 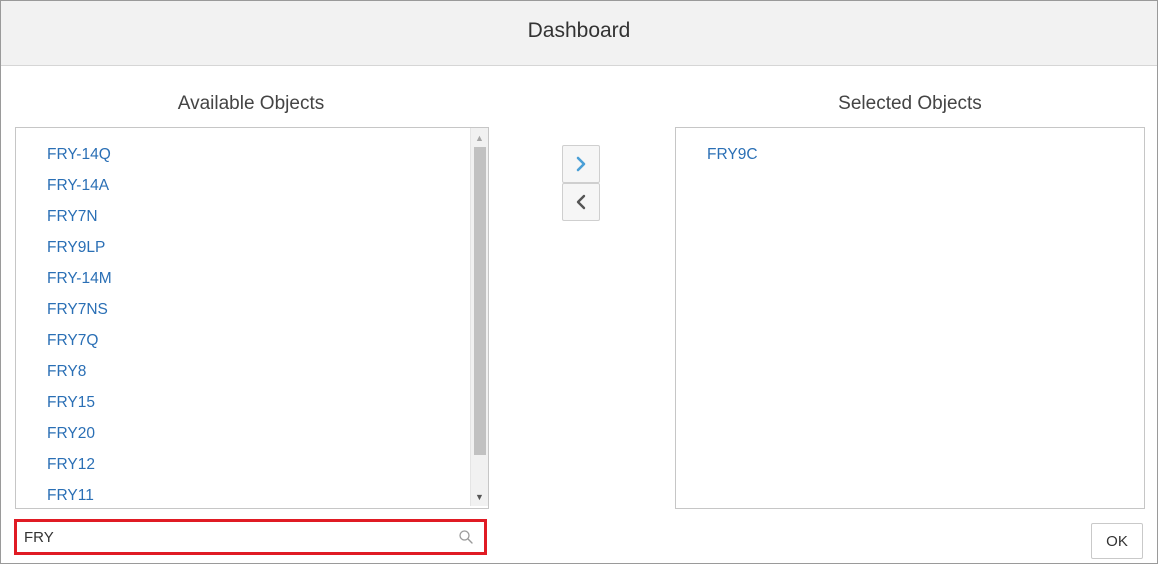 I want to click on scrollbar-thumb, so click(x=480, y=301).